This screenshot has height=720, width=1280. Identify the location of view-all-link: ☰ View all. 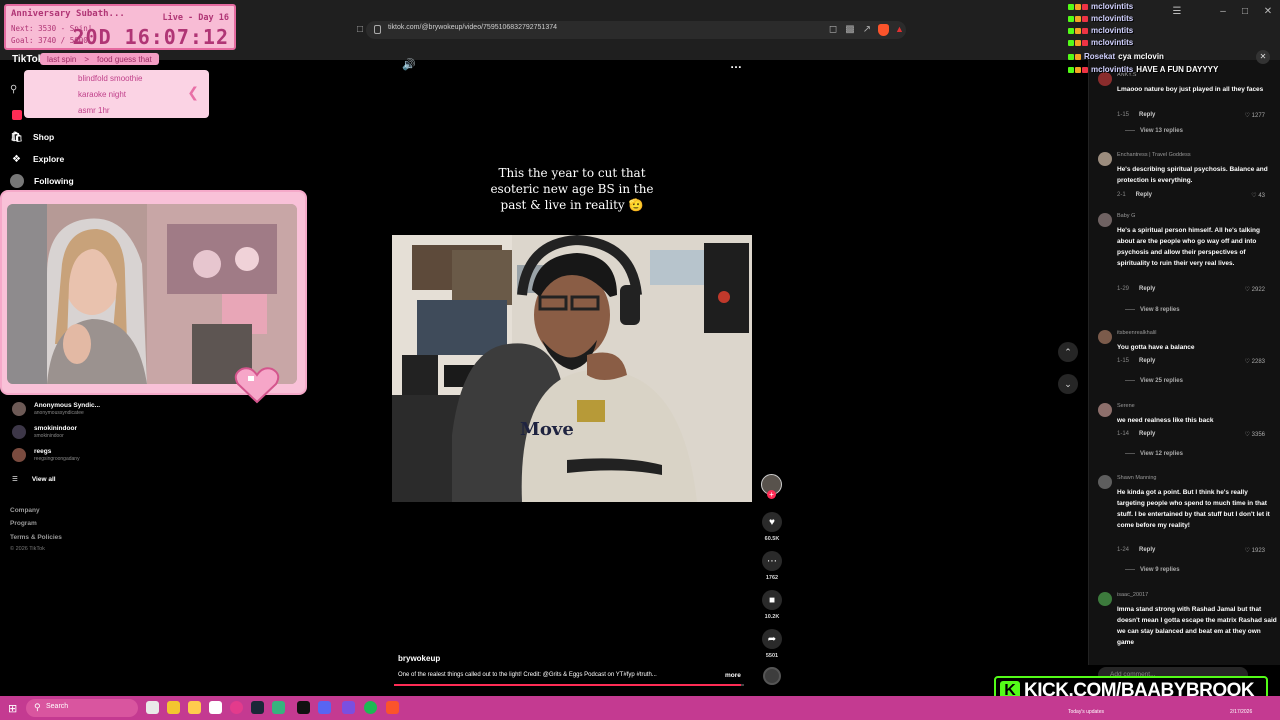
(34, 479).